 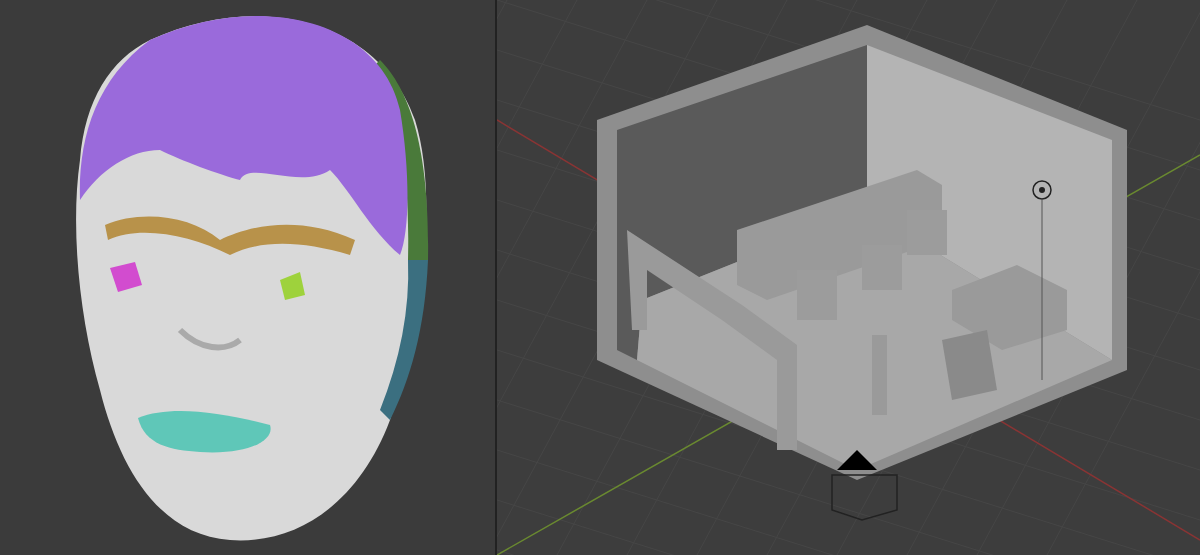 What do you see at coordinates (864, 485) in the screenshot?
I see `camera-icon` at bounding box center [864, 485].